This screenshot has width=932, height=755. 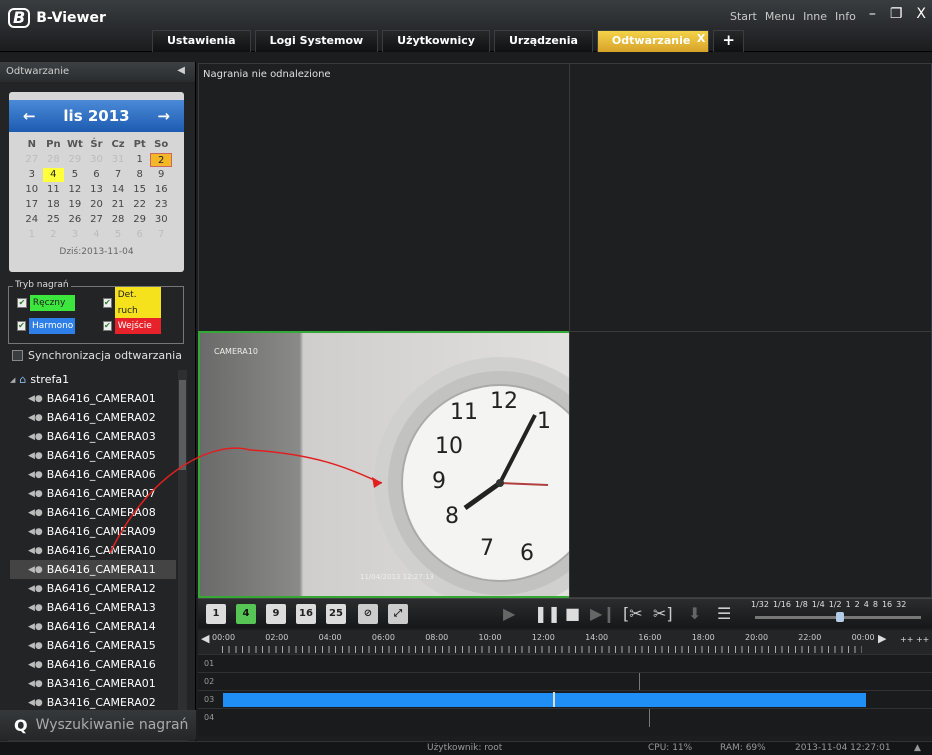 What do you see at coordinates (54, 220) in the screenshot?
I see `calendar-day: 25` at bounding box center [54, 220].